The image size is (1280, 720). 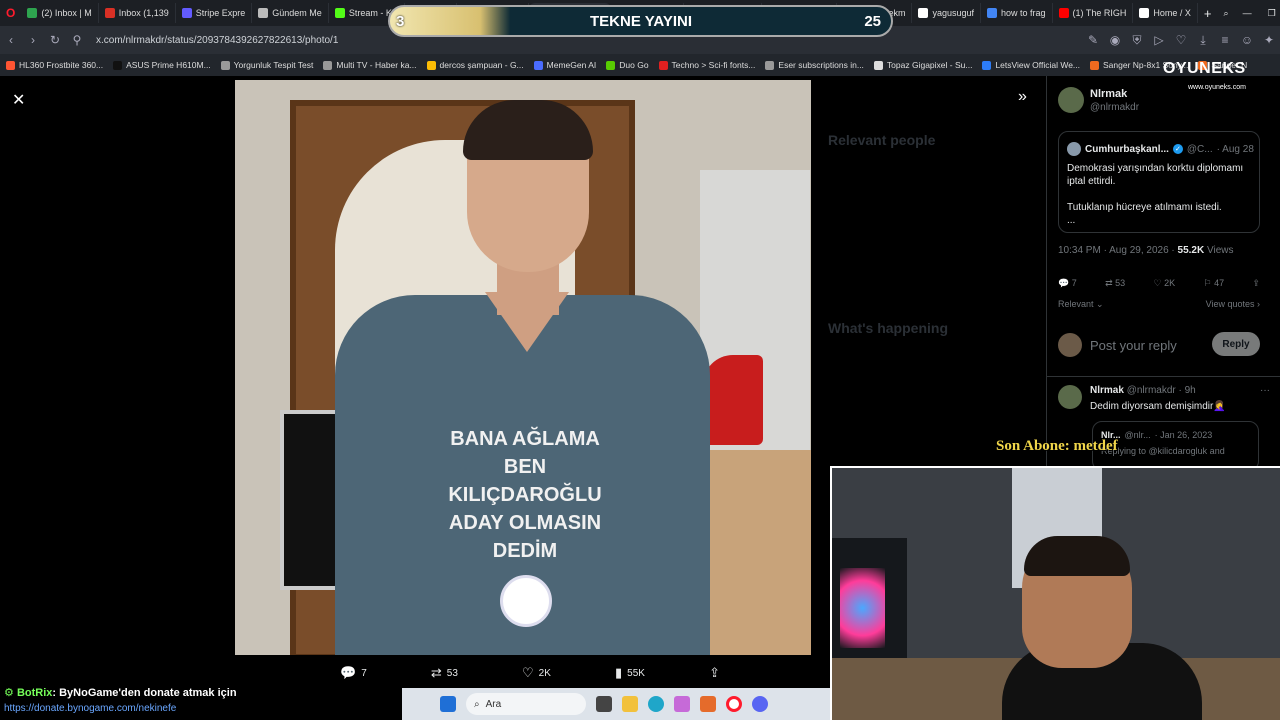 What do you see at coordinates (1115, 283) in the screenshot?
I see `repost-button: ⇄ 53` at bounding box center [1115, 283].